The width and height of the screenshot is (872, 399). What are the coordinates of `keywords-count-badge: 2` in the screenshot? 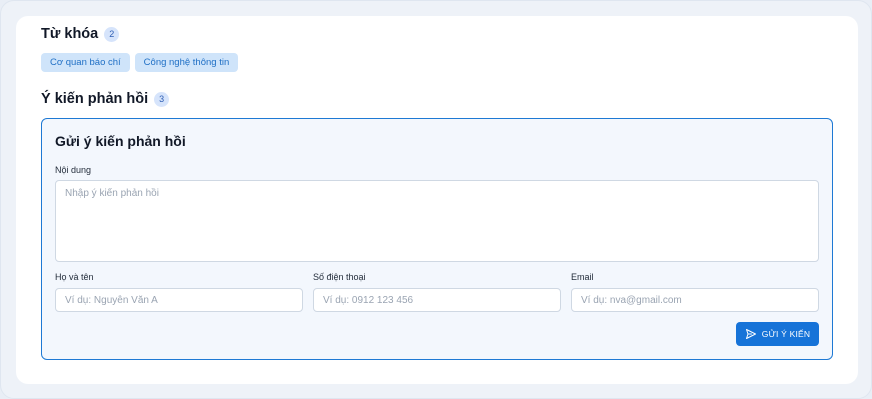 It's located at (112, 34).